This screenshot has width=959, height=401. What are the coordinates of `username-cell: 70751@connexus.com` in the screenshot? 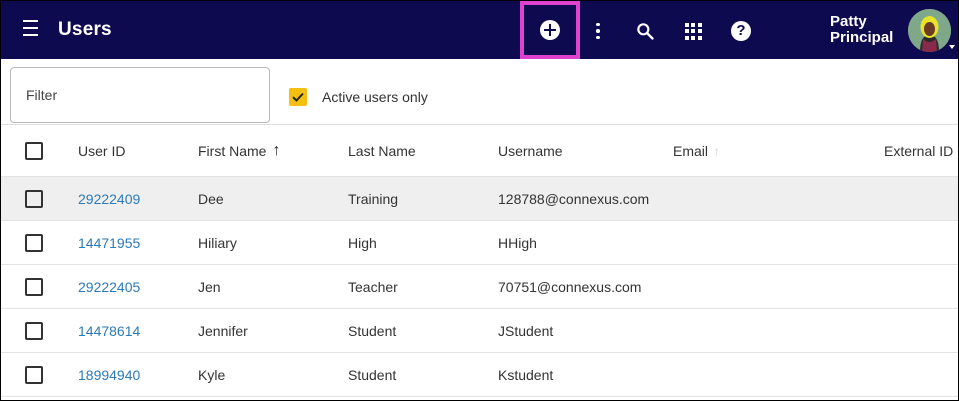 It's located at (570, 286).